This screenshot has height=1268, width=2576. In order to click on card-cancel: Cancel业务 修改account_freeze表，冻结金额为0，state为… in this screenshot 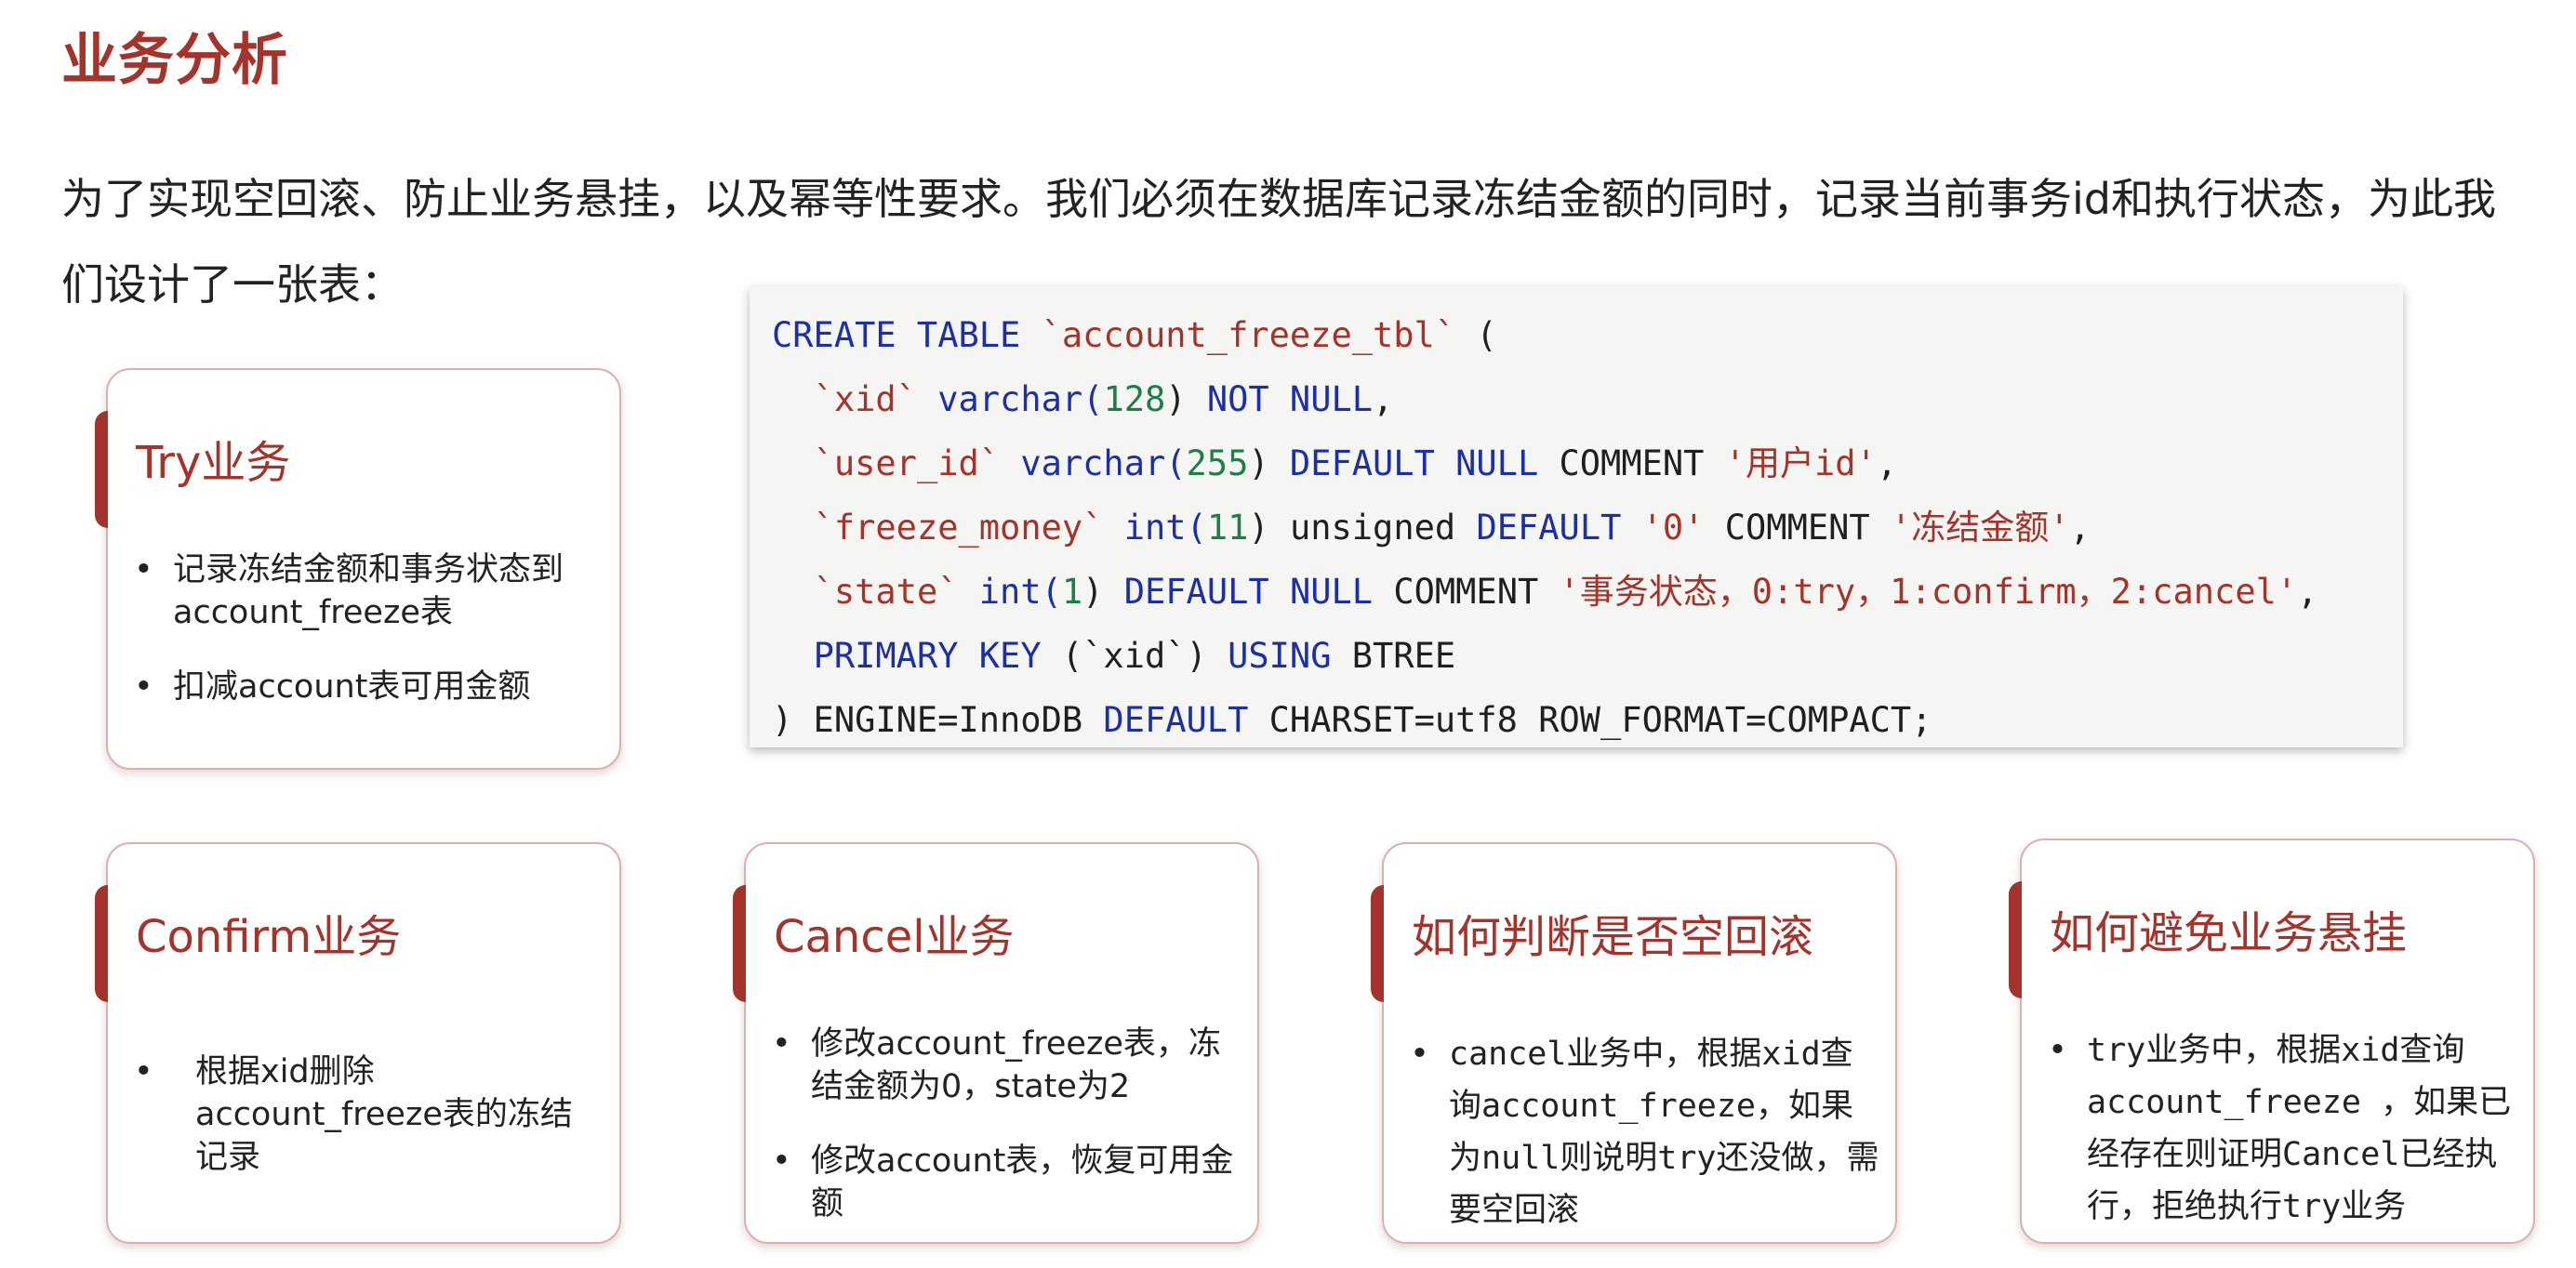, I will do `click(996, 1043)`.